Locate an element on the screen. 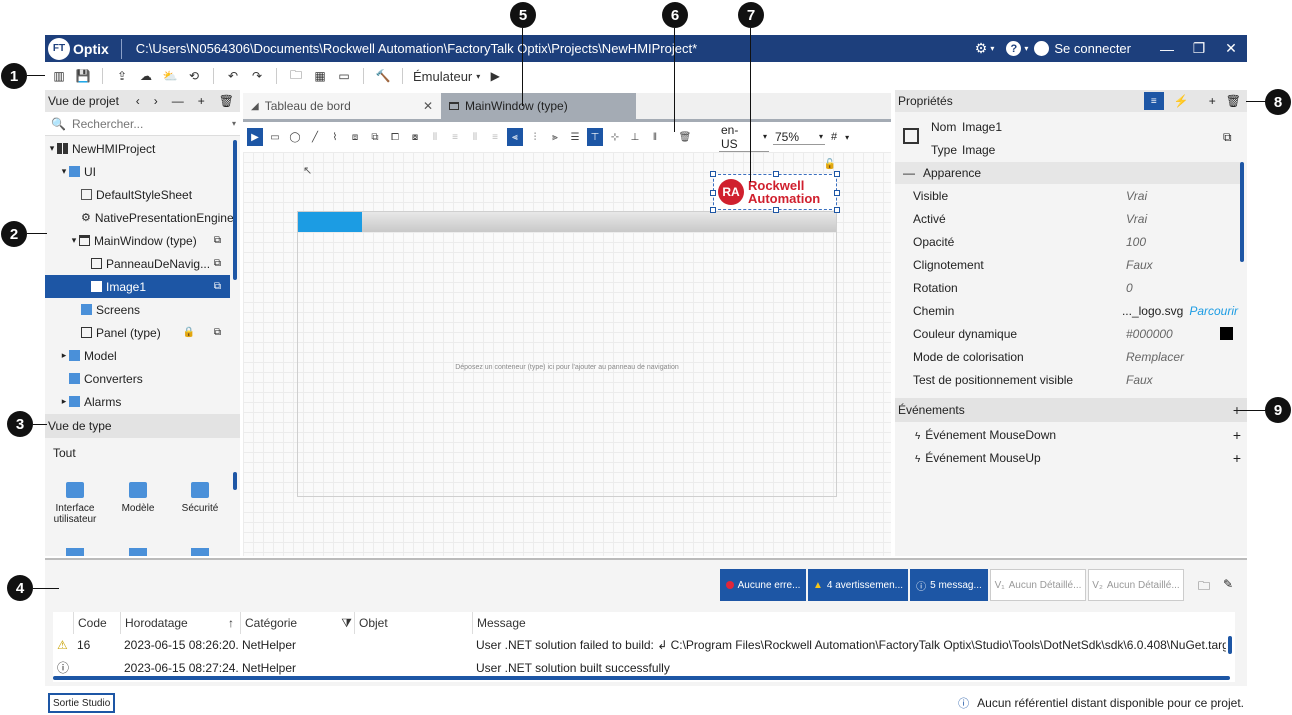 This screenshot has width=1292, height=715. prop-value: 0 is located at coordinates (1129, 288).